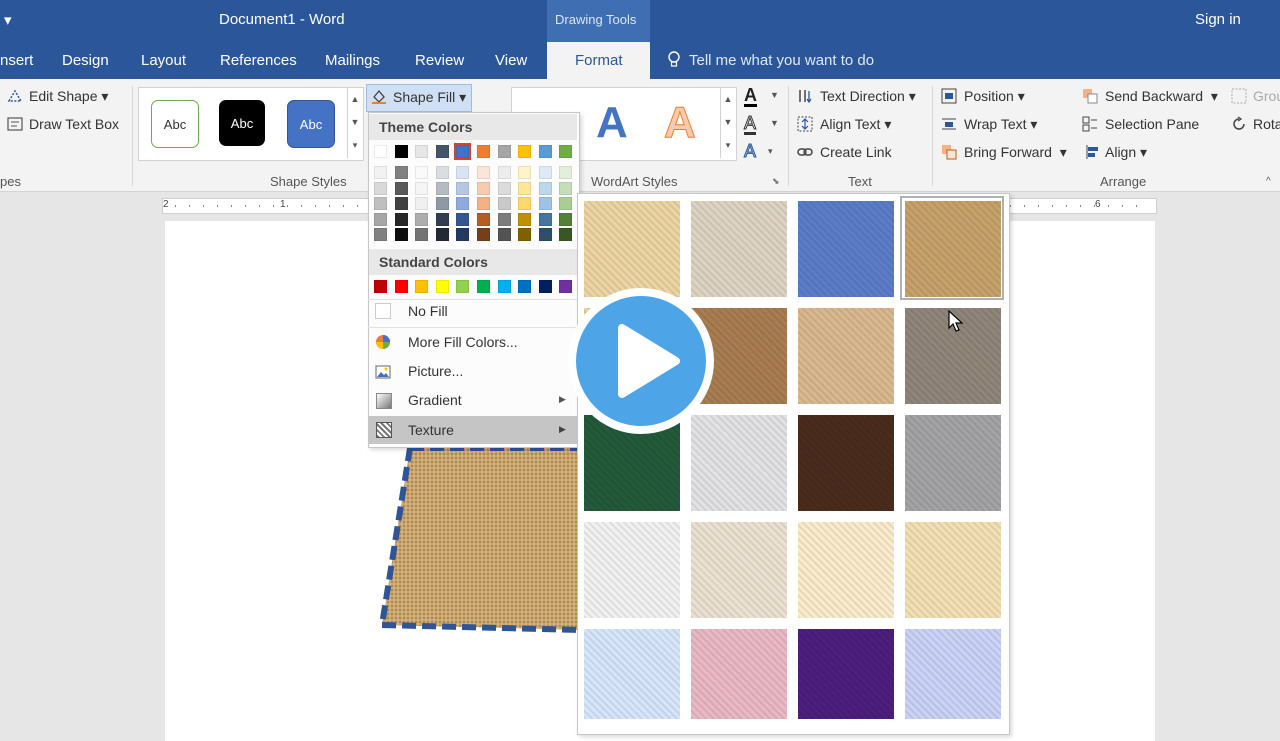 The image size is (1280, 741). Describe the element at coordinates (855, 124) in the screenshot. I see `align-text-button: Align Text ▾` at that location.